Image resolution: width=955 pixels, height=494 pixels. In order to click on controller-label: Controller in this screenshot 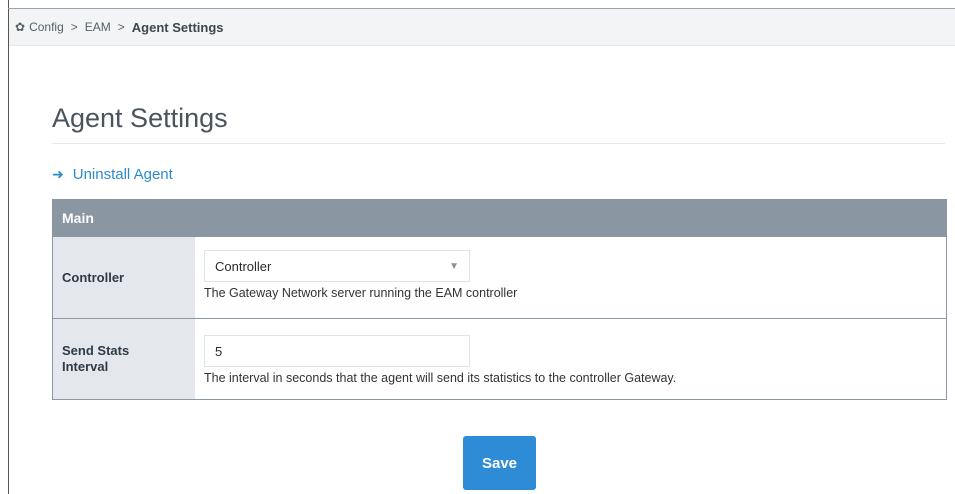, I will do `click(124, 277)`.